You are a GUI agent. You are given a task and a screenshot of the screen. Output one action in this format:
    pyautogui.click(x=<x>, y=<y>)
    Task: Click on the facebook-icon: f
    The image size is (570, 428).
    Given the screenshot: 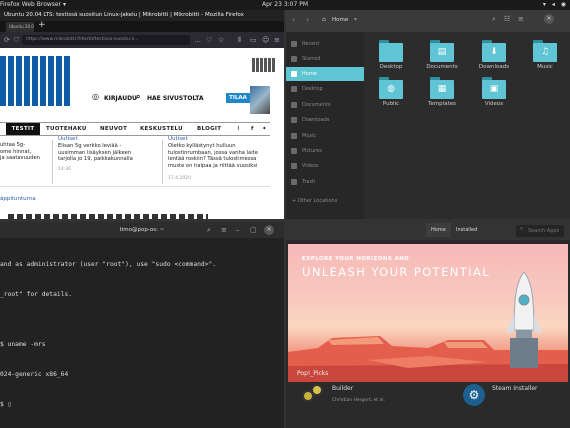 What is the action you would take?
    pyautogui.click(x=252, y=129)
    